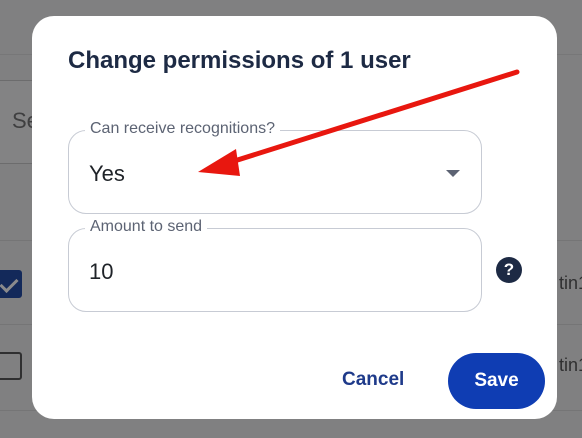 This screenshot has height=438, width=582. Describe the element at coordinates (11, 284) in the screenshot. I see `row-checkbox-checked` at that location.